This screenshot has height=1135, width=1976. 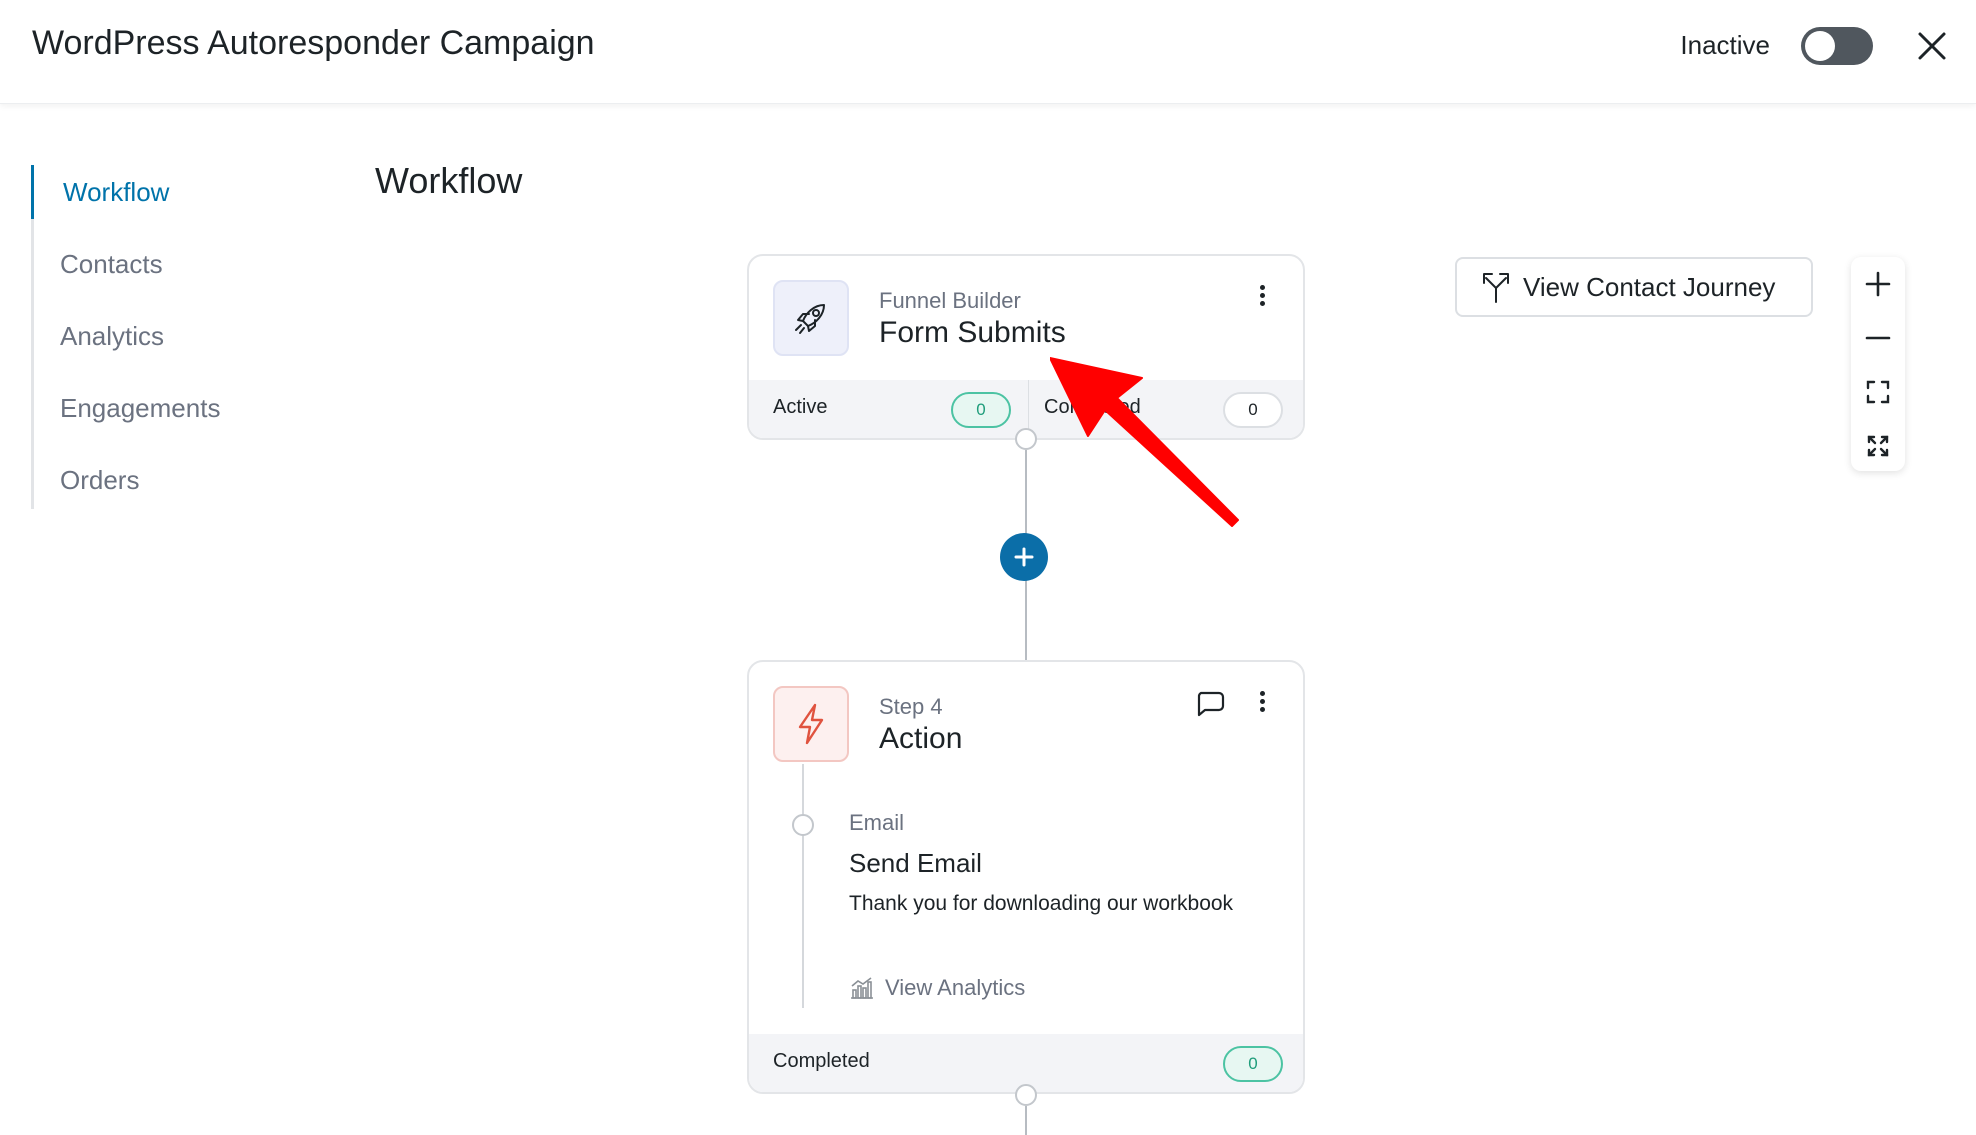 I want to click on step-comment-button, so click(x=1210, y=704).